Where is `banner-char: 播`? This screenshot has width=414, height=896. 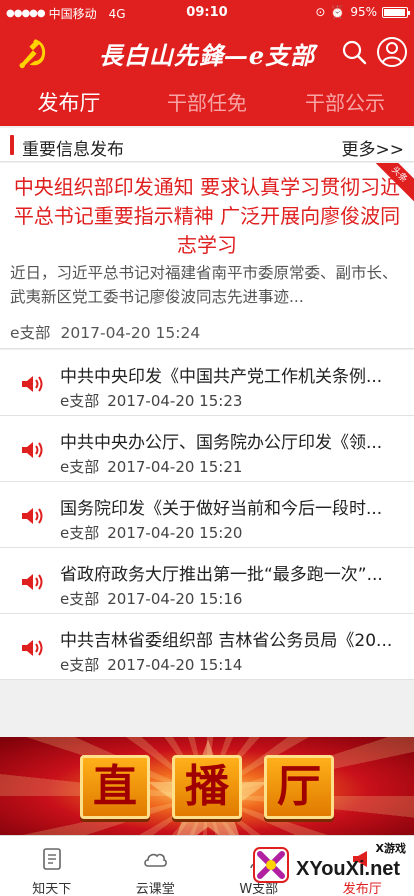
banner-char: 播 is located at coordinates (207, 787).